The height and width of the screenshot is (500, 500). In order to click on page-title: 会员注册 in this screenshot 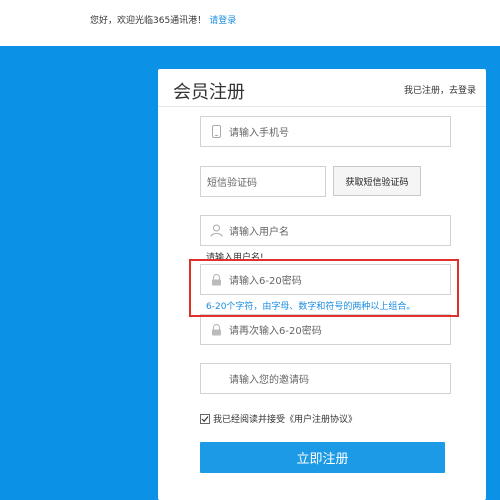, I will do `click(209, 92)`.